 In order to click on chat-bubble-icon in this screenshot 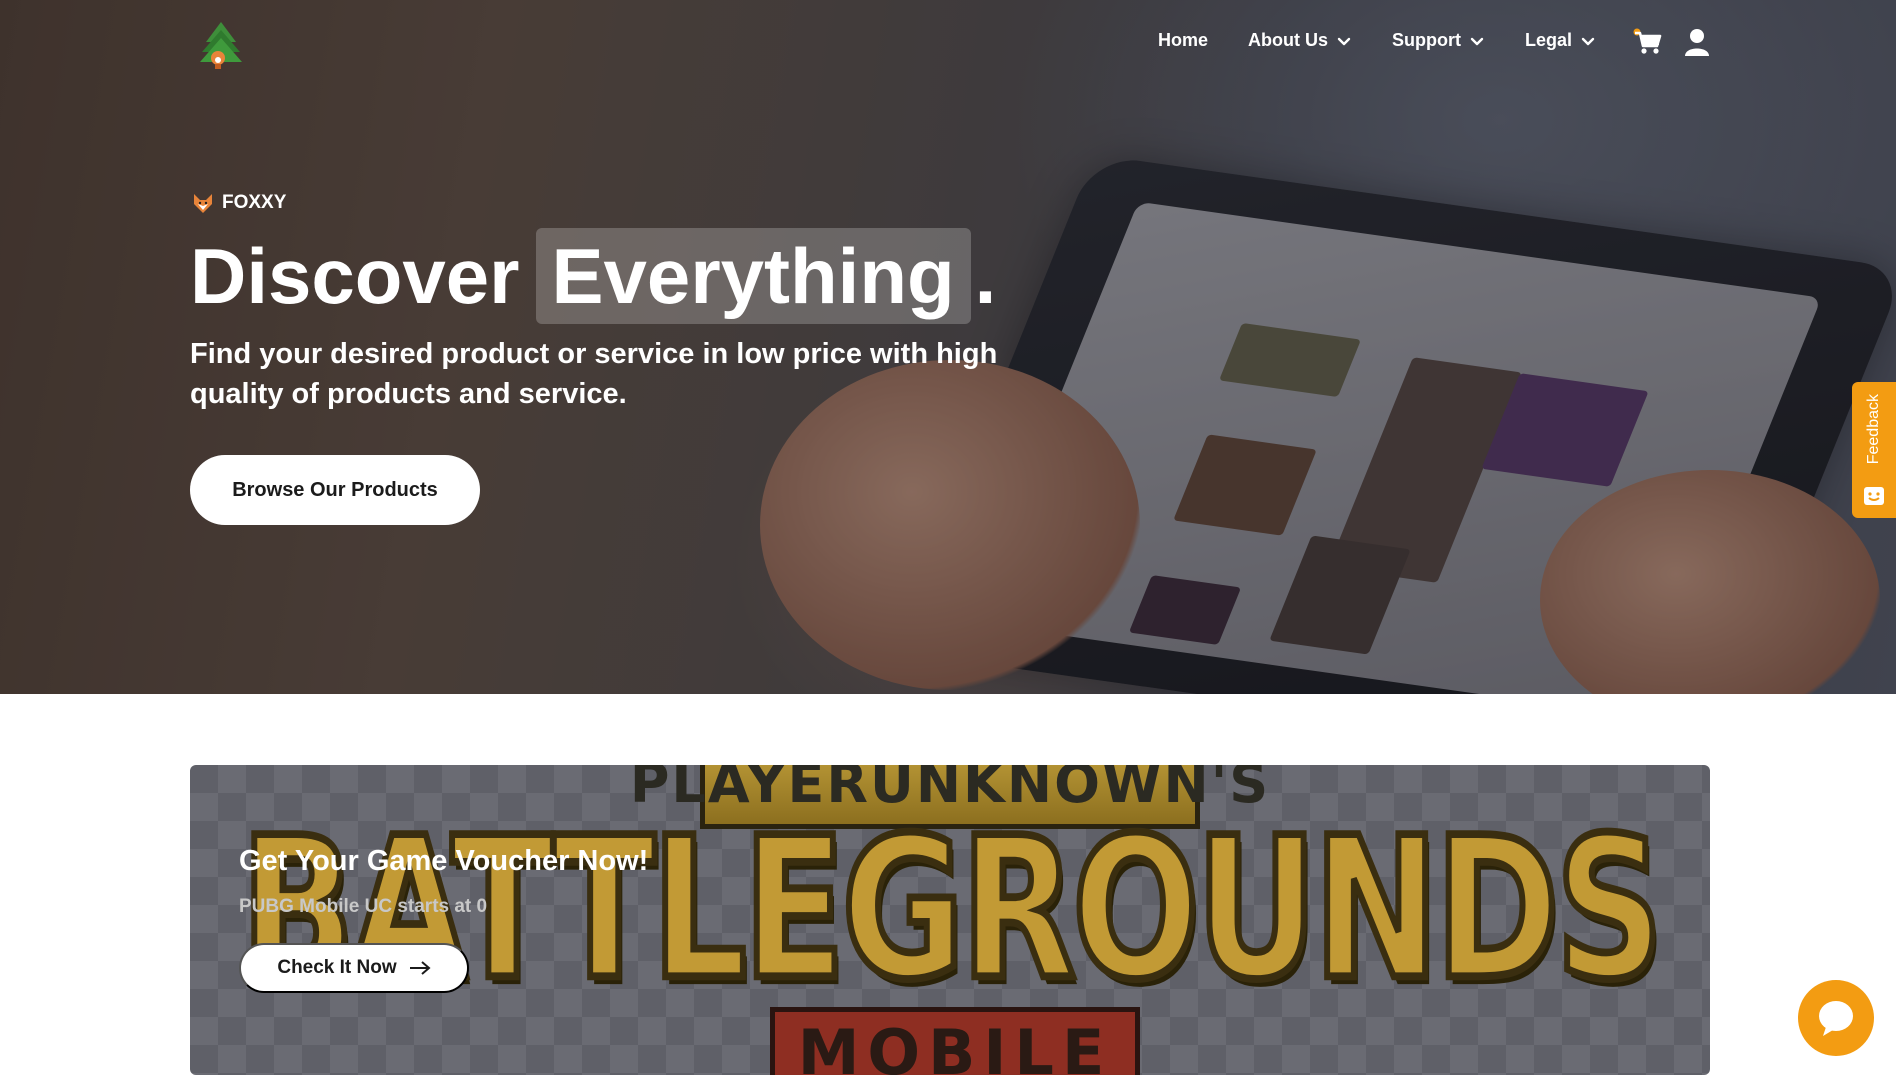, I will do `click(1836, 1018)`.